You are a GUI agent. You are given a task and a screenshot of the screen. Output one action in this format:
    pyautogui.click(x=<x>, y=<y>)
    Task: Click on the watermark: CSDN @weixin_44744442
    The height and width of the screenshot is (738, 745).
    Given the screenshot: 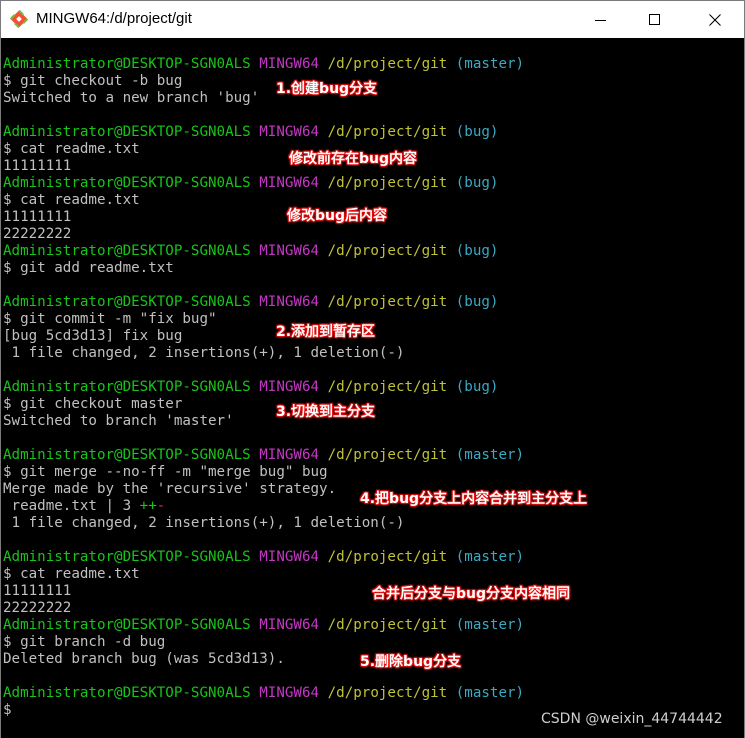 What is the action you would take?
    pyautogui.click(x=632, y=719)
    